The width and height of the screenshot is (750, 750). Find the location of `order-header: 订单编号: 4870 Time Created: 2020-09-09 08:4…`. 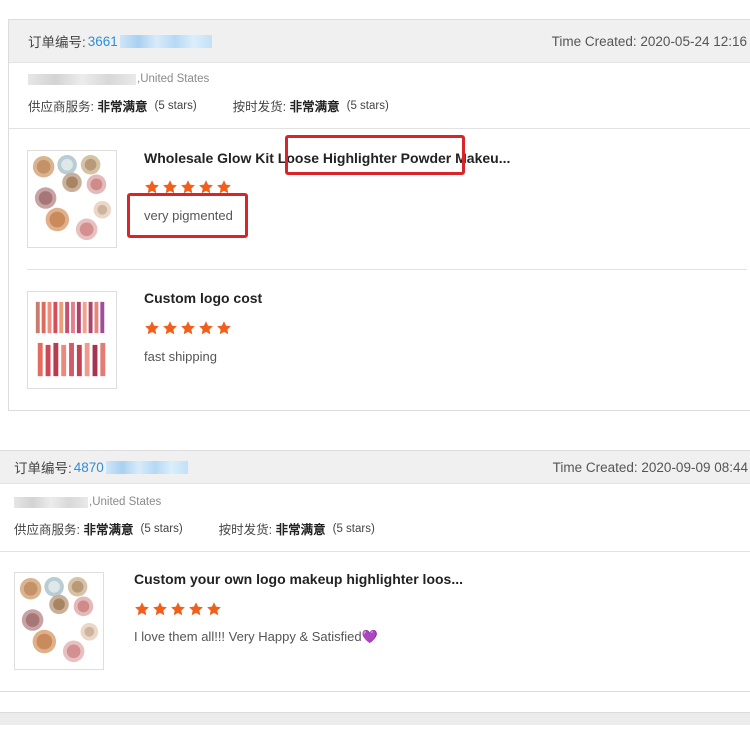

order-header: 订单编号: 4870 Time Created: 2020-09-09 08:4… is located at coordinates (375, 467).